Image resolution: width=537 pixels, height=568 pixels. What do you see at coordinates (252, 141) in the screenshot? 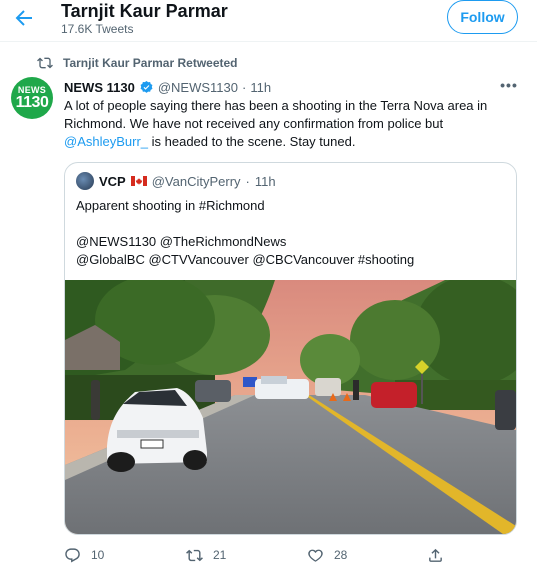
I see `tweet-text-part-2: is headed to the scene. Stay tuned.` at bounding box center [252, 141].